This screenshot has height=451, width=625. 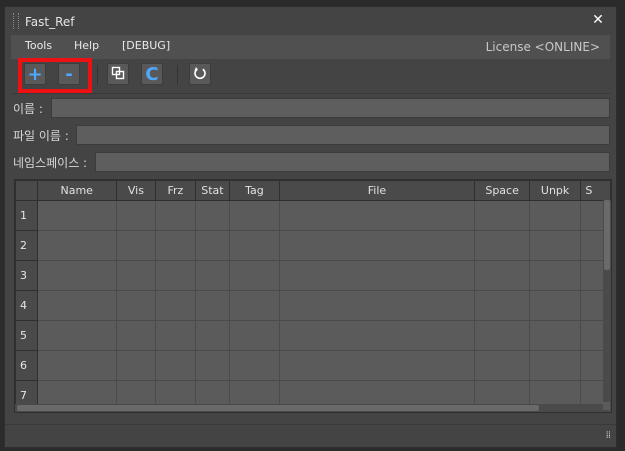 I want to click on table-row: 4, so click(x=313, y=305).